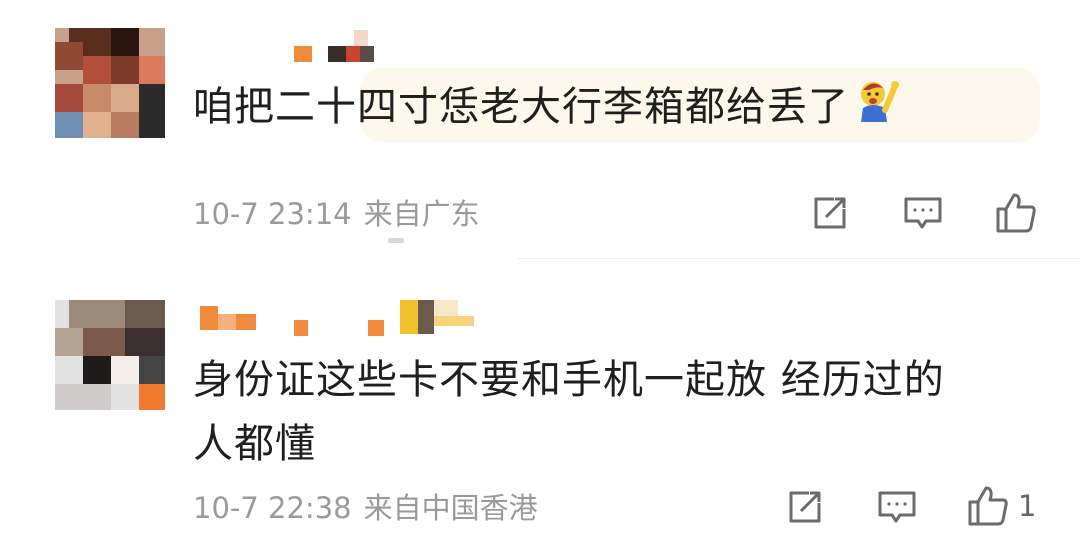  Describe the element at coordinates (396, 240) in the screenshot. I see `drag-indicator` at that location.